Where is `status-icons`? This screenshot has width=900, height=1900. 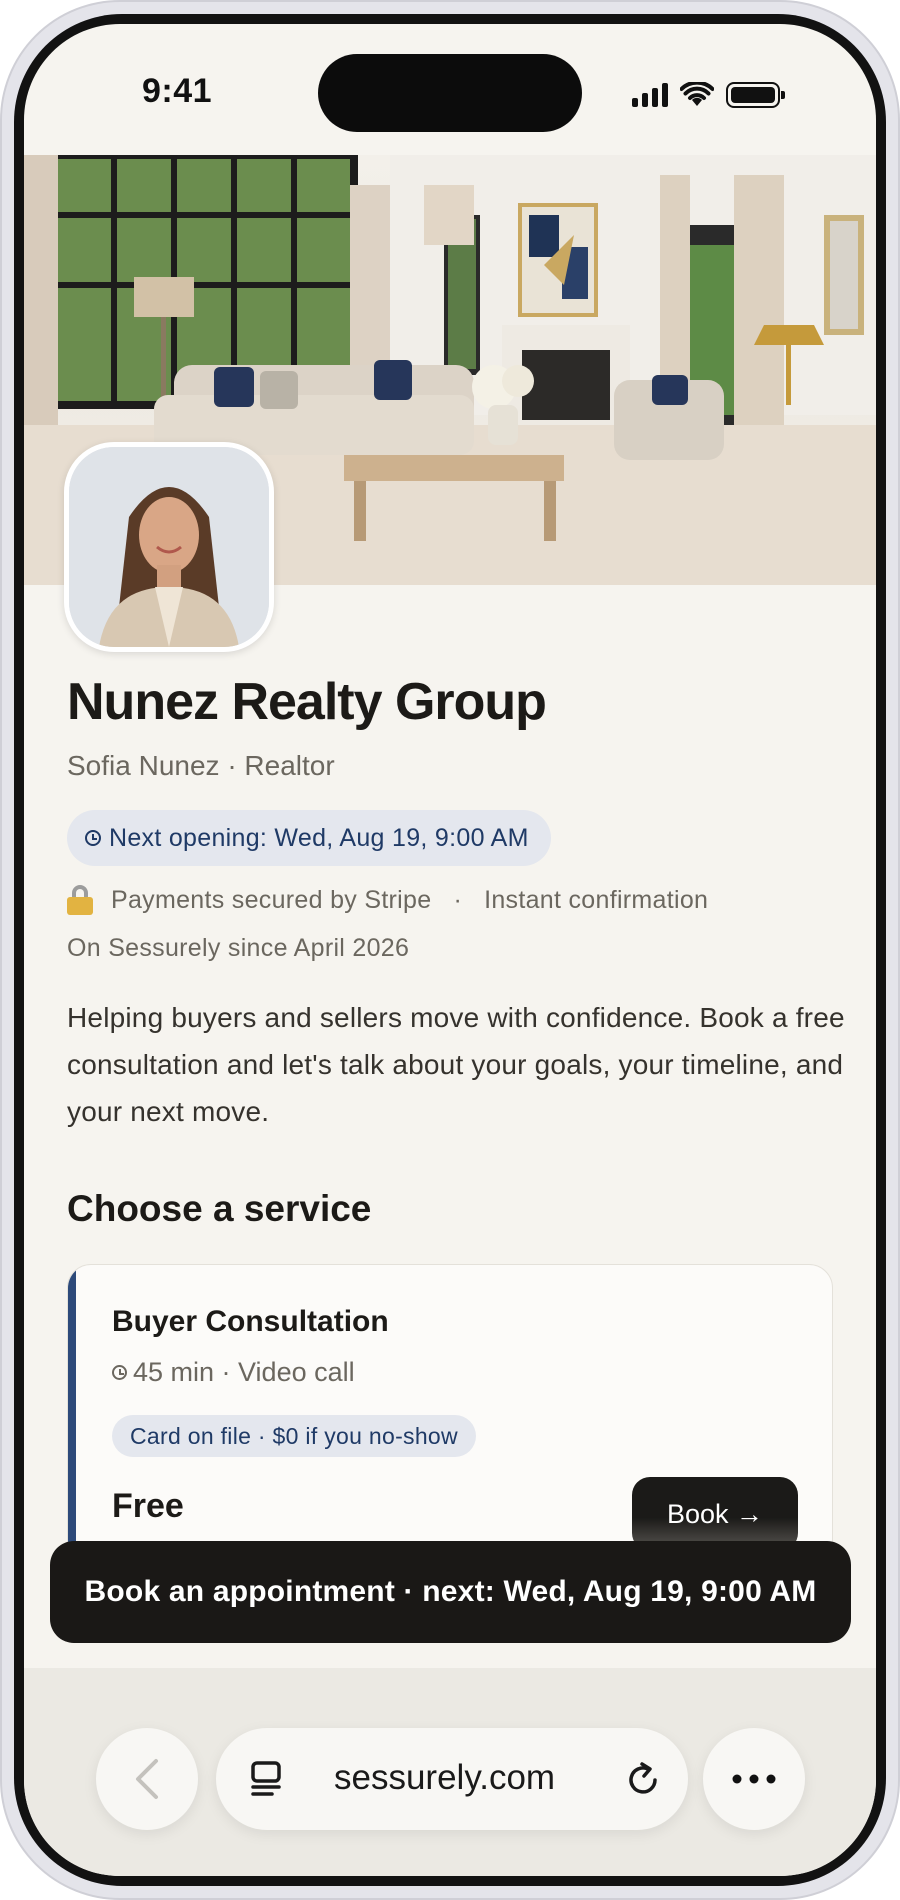
status-icons is located at coordinates (708, 95).